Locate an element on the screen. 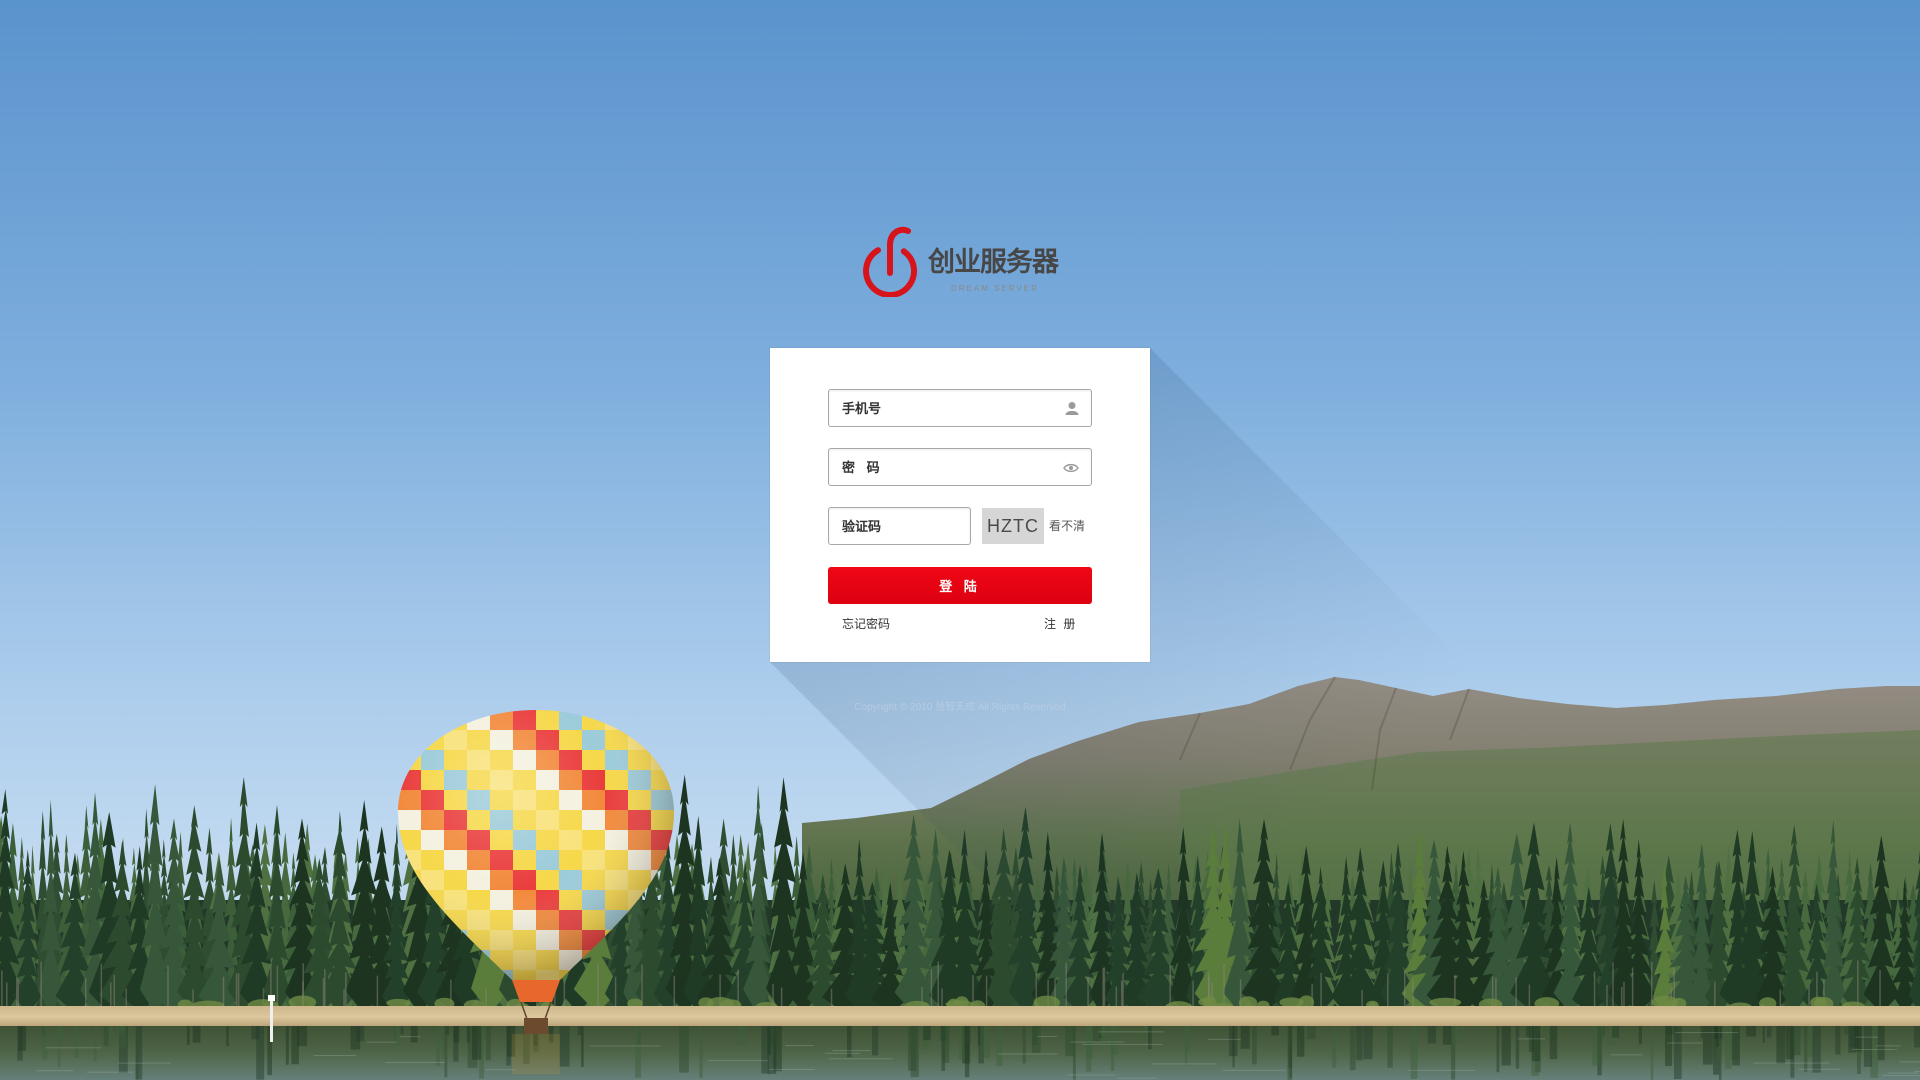 The height and width of the screenshot is (1080, 1920). phone-input is located at coordinates (960, 408).